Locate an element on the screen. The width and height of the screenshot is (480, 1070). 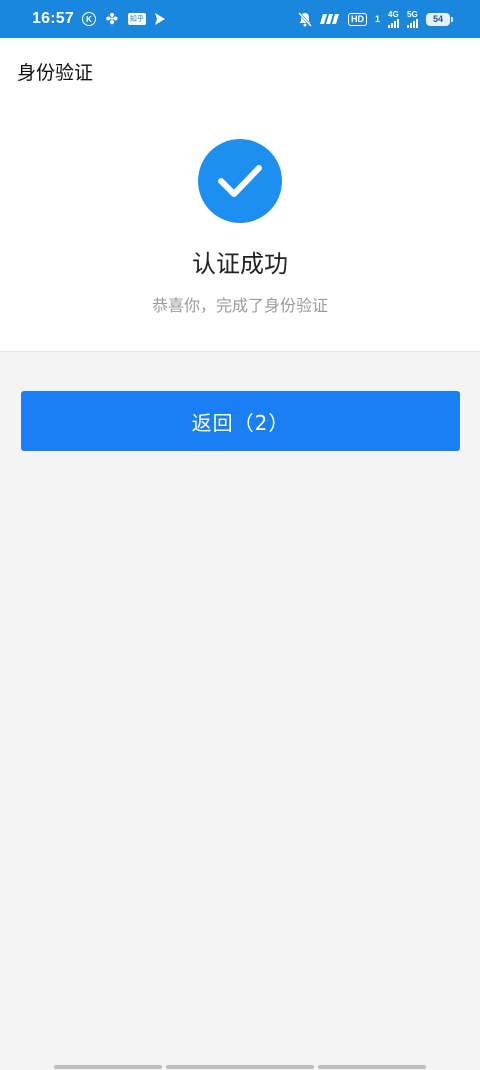
back-button: 返回（2） is located at coordinates (240, 421).